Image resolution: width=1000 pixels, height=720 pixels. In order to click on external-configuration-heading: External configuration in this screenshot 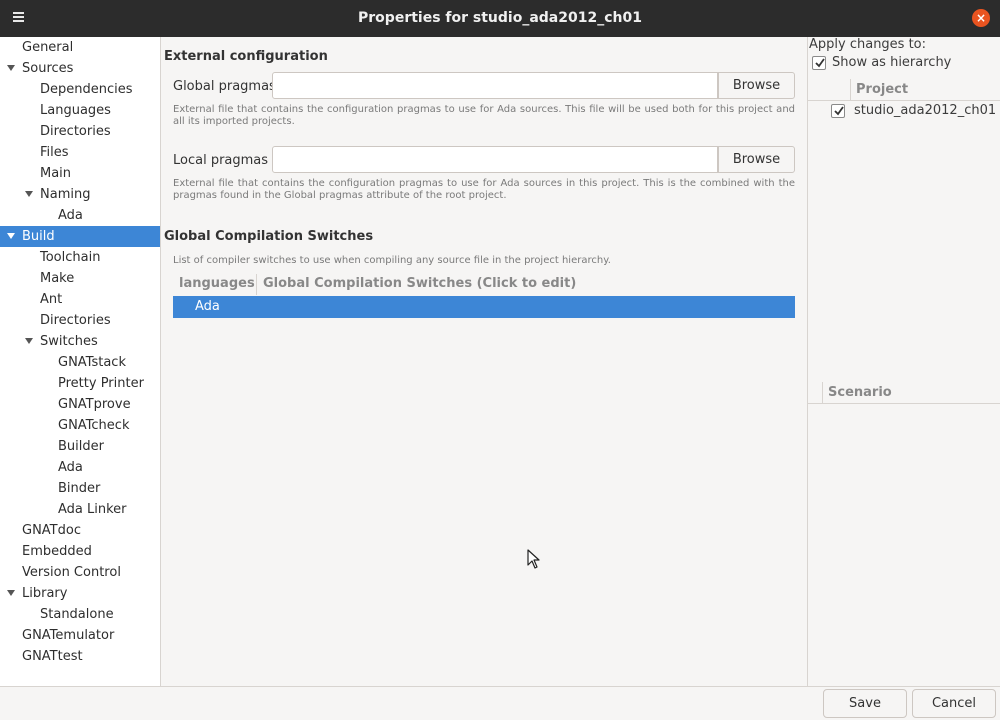, I will do `click(246, 56)`.